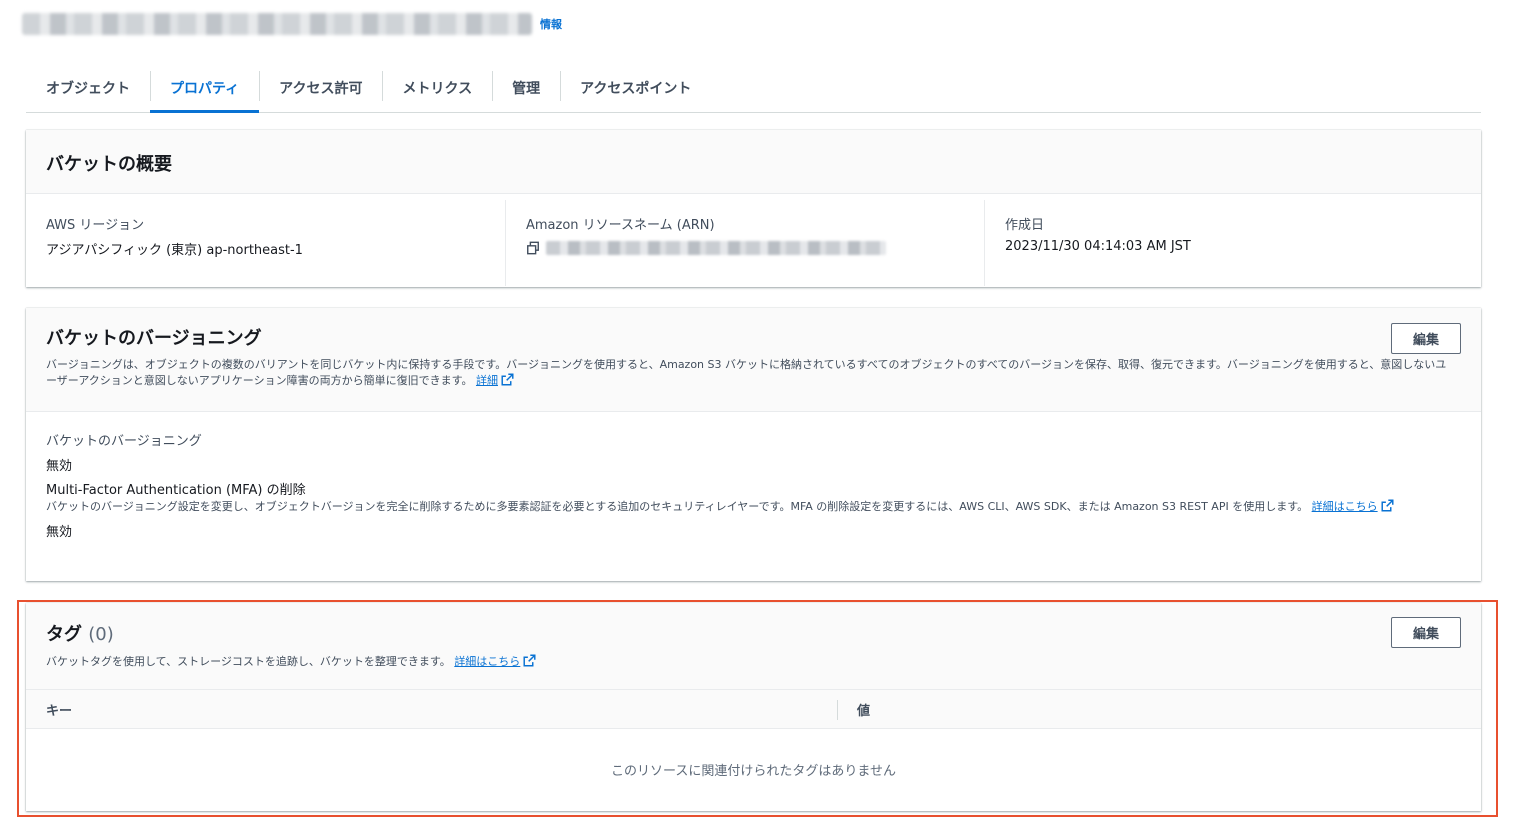 This screenshot has height=822, width=1515. Describe the element at coordinates (95, 225) in the screenshot. I see `region-label: AWS リージョン` at that location.